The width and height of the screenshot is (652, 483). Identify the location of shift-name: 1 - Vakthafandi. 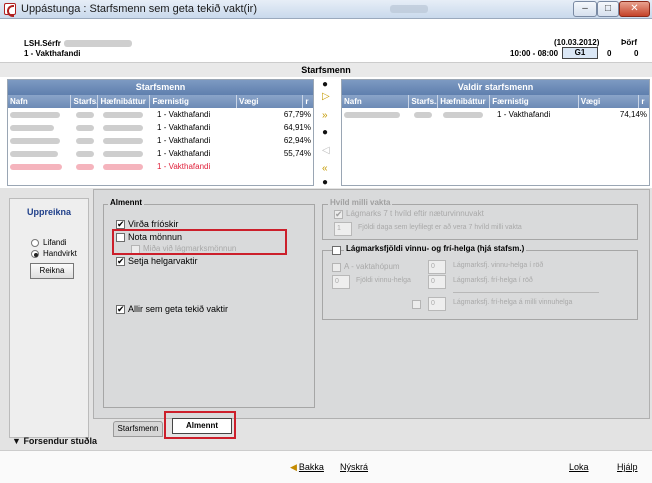
(52, 53).